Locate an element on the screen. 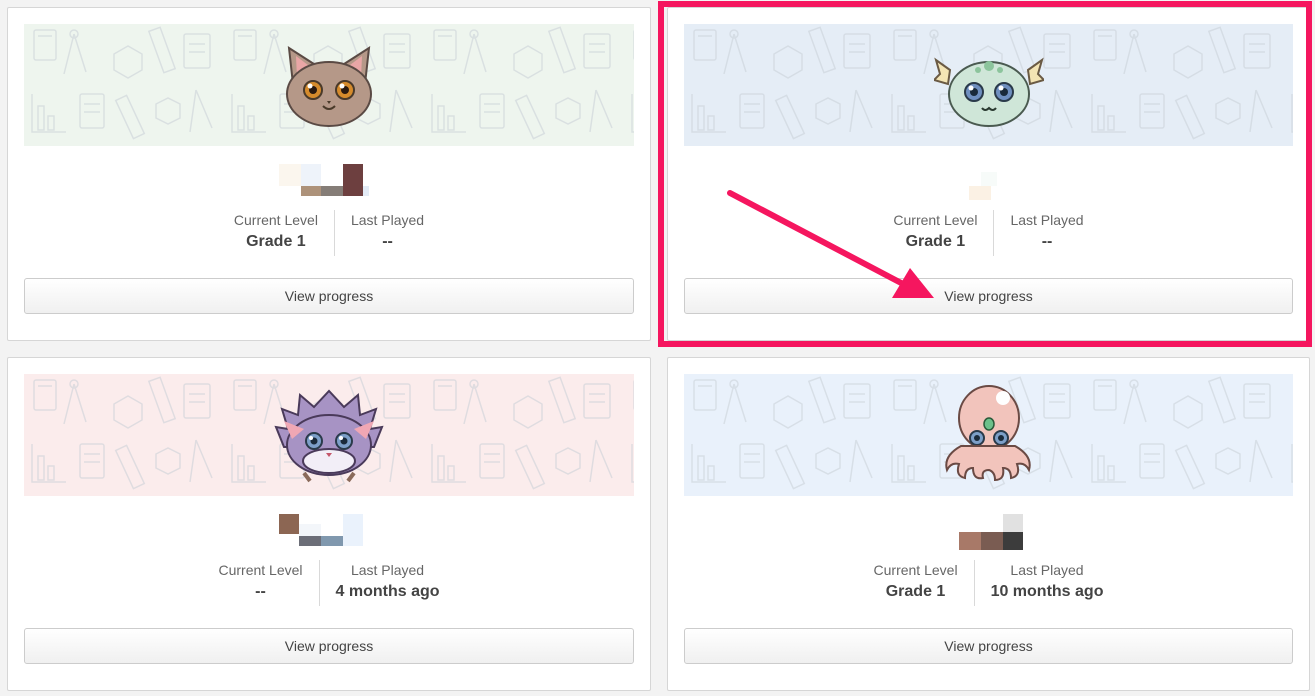  last-played-value: 10 months ago is located at coordinates (1047, 591).